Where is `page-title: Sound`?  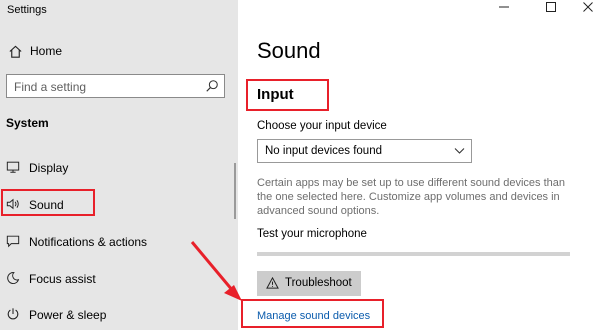 page-title: Sound is located at coordinates (289, 50).